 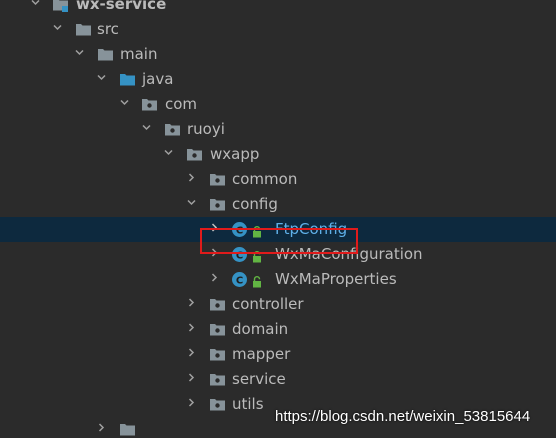 What do you see at coordinates (259, 379) in the screenshot?
I see `tree-item-label: service` at bounding box center [259, 379].